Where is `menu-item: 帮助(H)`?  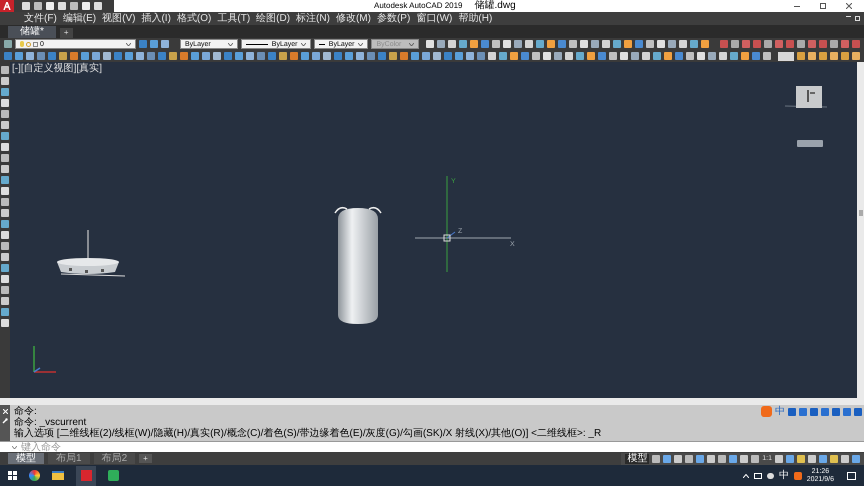 menu-item: 帮助(H) is located at coordinates (475, 19).